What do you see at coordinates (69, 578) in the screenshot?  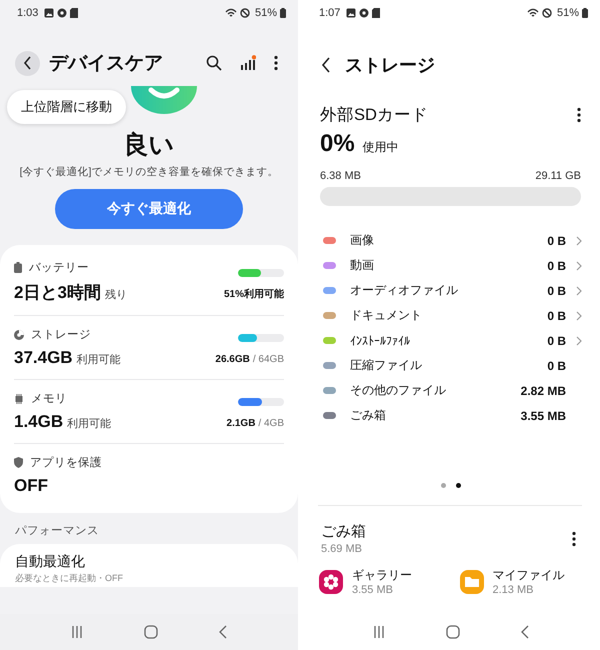 I see `auto-optimize-subtitle: 必要なときに再起動・OFF` at bounding box center [69, 578].